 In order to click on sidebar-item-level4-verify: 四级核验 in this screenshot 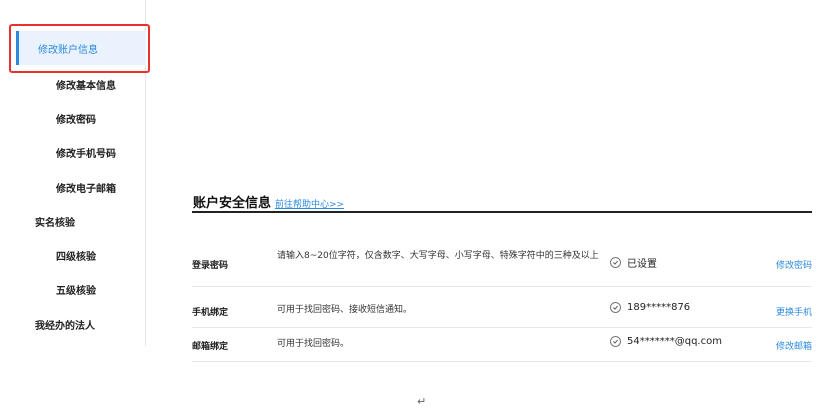, I will do `click(76, 255)`.